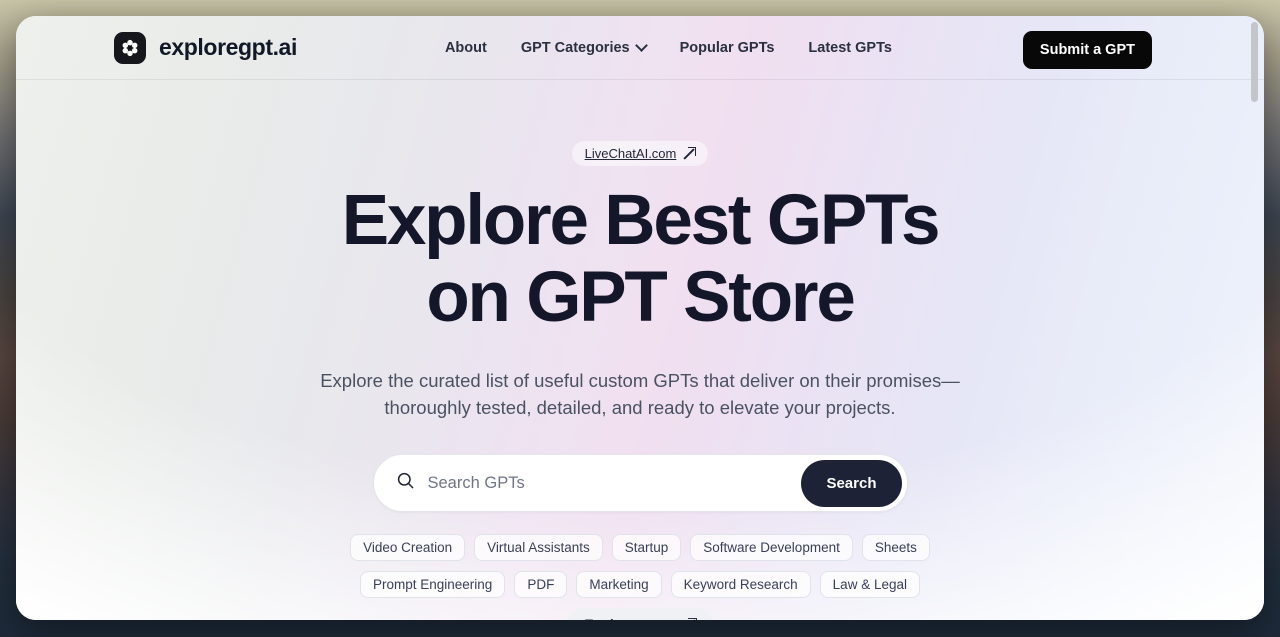  I want to click on nav-item-gpt-categories: GPT Categories, so click(584, 47).